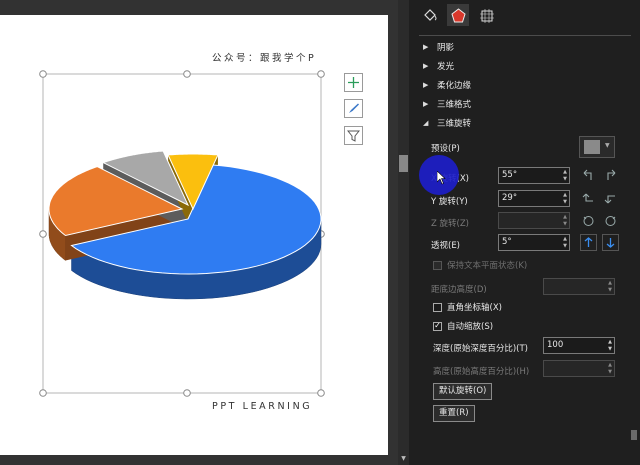 The height and width of the screenshot is (465, 640). I want to click on preset-dropdown: ▼, so click(597, 147).